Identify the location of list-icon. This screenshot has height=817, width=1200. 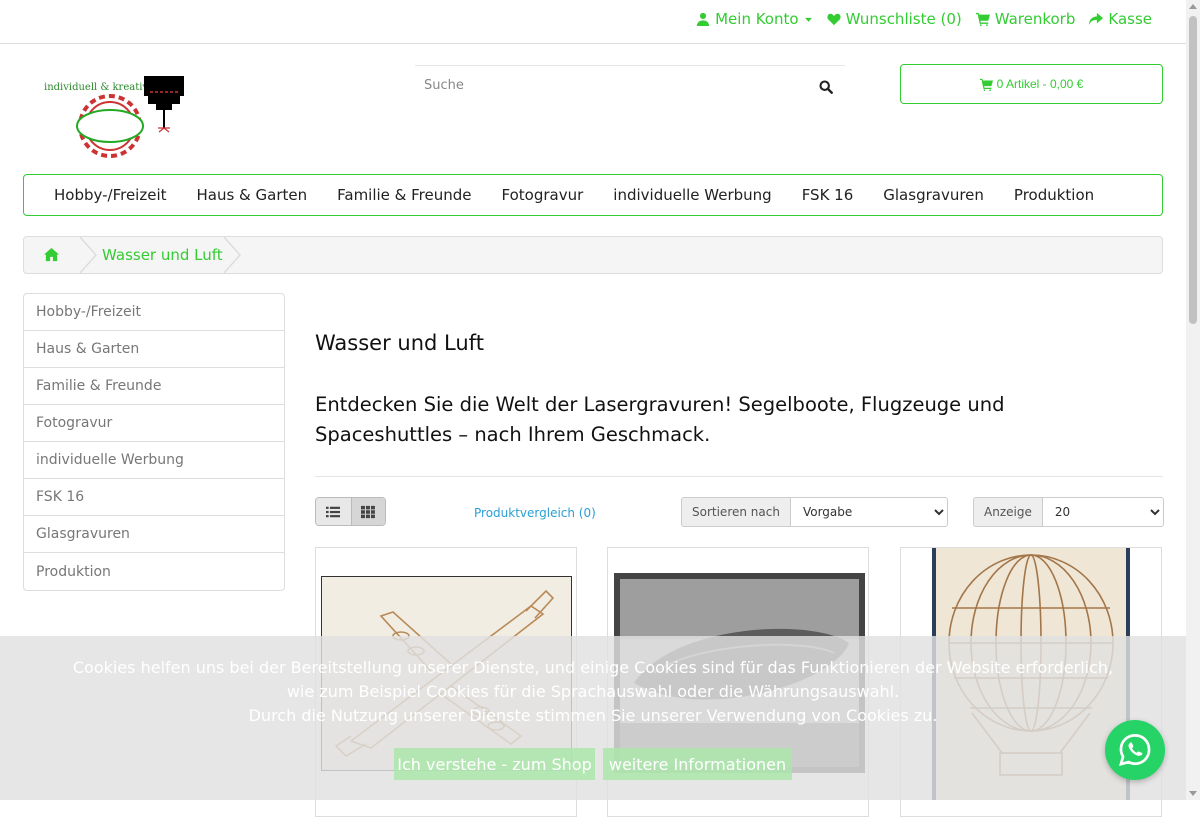
(333, 511).